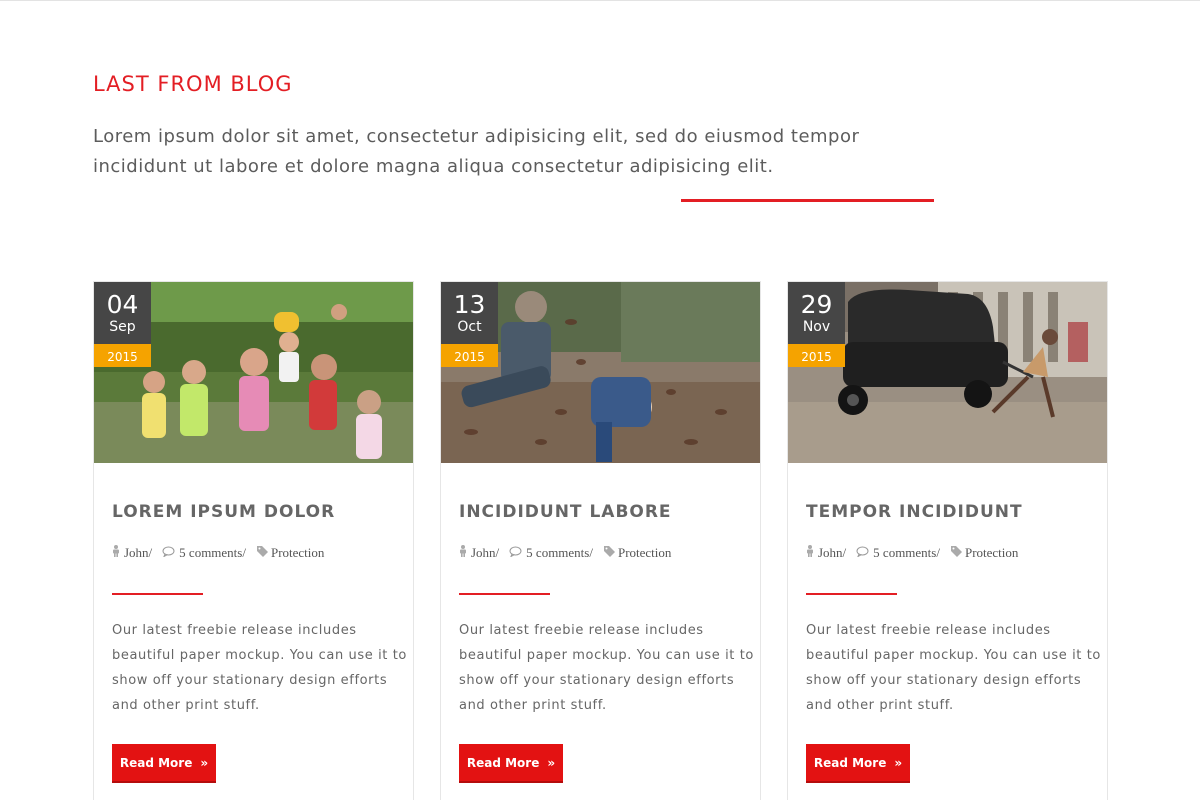 The image size is (1200, 800). I want to click on post-title: INCIDIDUNT LABORE, so click(565, 512).